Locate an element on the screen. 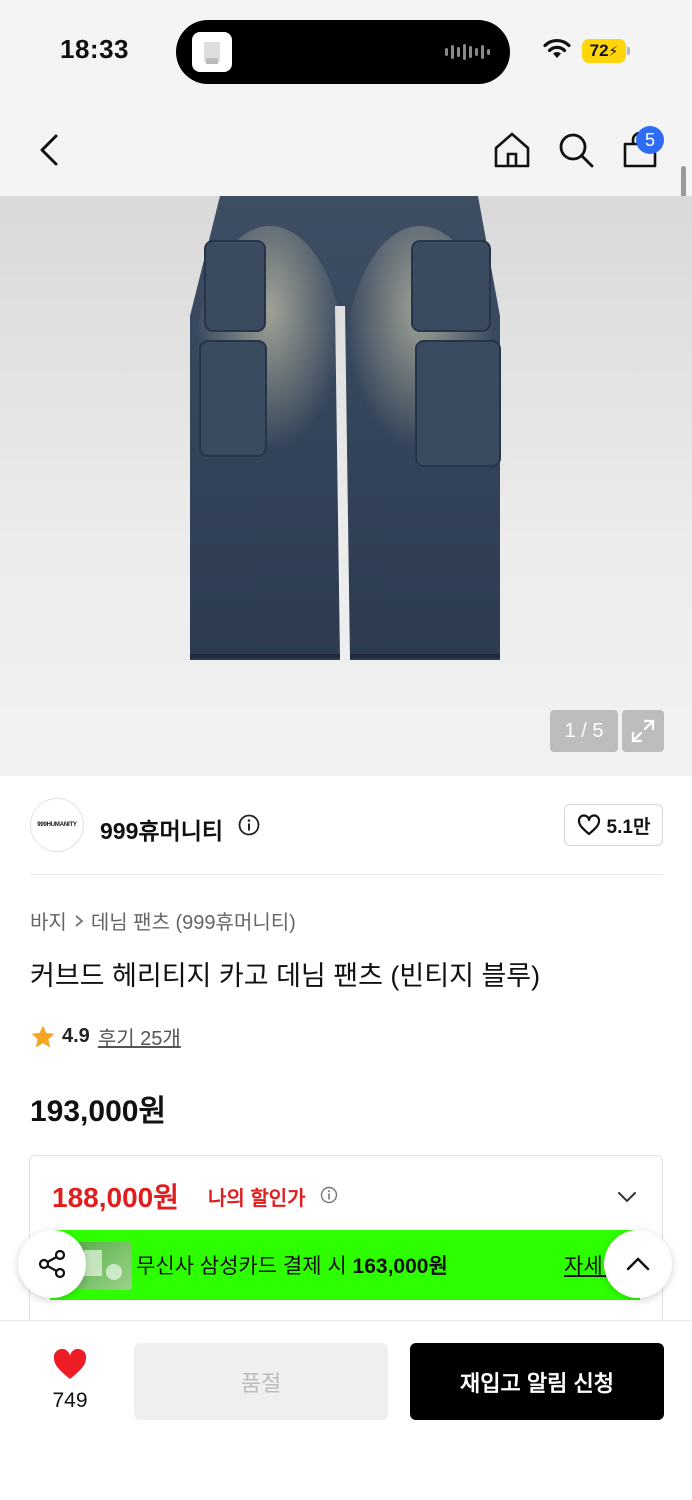  wifi-icon is located at coordinates (557, 48).